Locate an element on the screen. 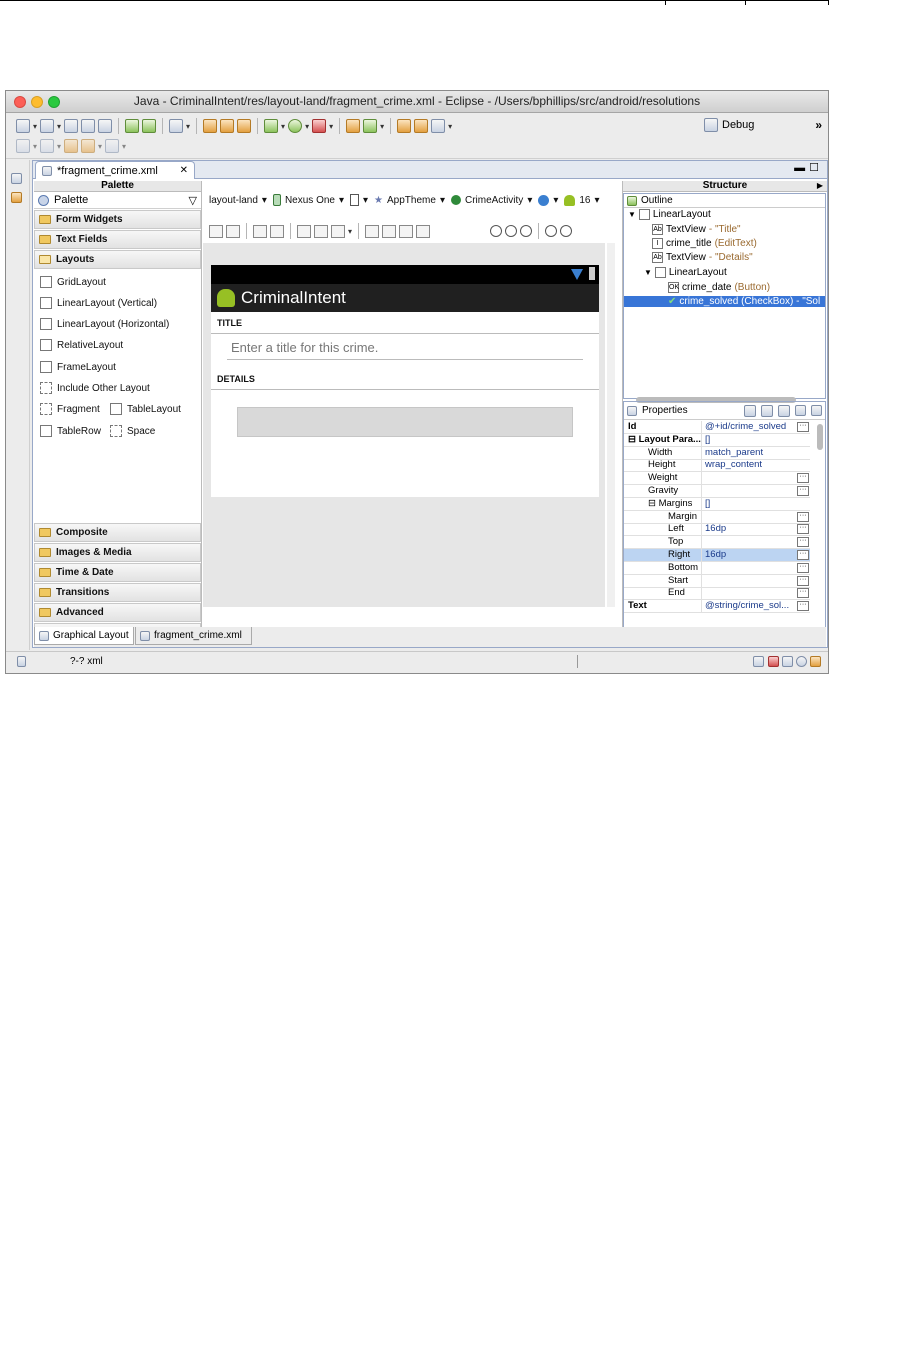 The image size is (917, 1350). property-row-margins: ⊟ Margins [] is located at coordinates (717, 504).